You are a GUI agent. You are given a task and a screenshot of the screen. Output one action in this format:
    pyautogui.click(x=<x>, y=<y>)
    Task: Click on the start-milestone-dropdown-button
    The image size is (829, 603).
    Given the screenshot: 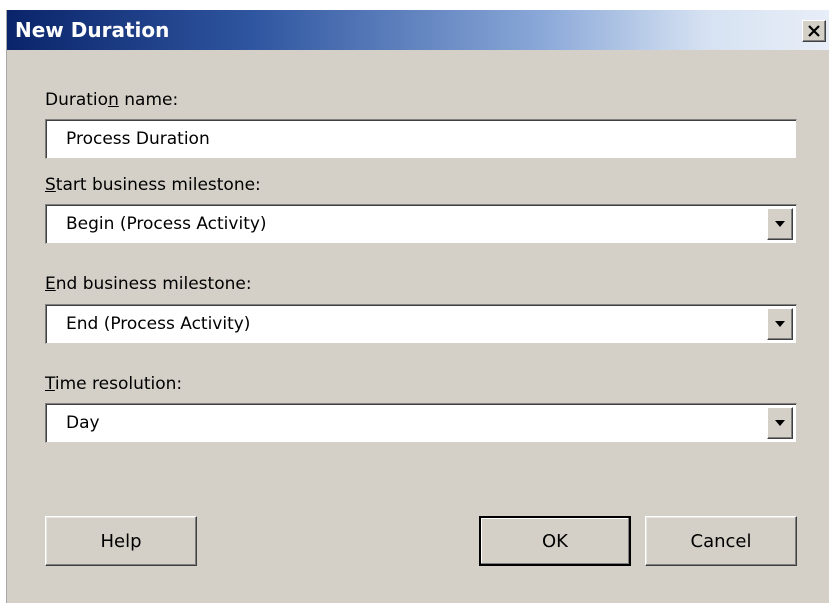 What is the action you would take?
    pyautogui.click(x=780, y=224)
    